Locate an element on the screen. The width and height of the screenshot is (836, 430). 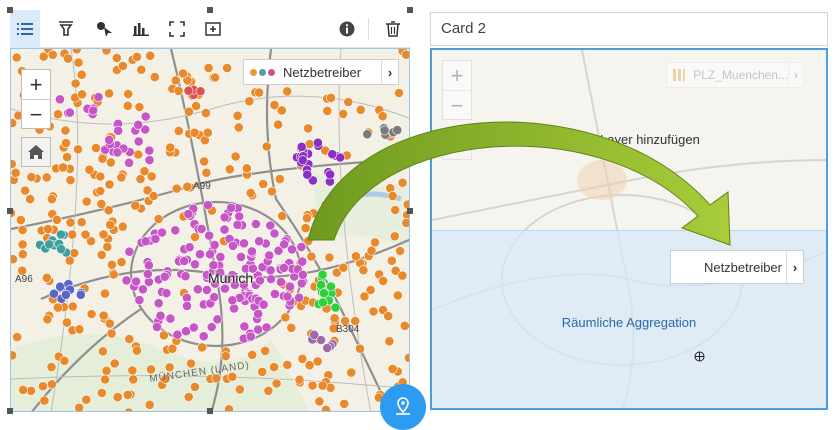
zoom-in-button-2: + is located at coordinates (457, 75).